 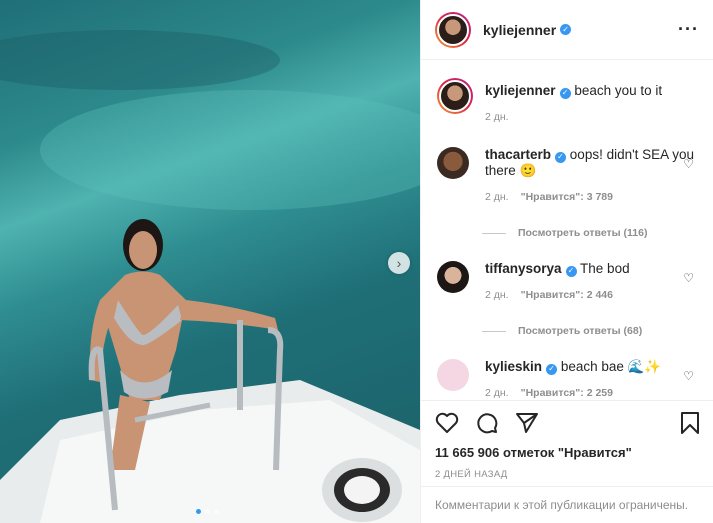 What do you see at coordinates (527, 423) in the screenshot?
I see `paper-plane-icon` at bounding box center [527, 423].